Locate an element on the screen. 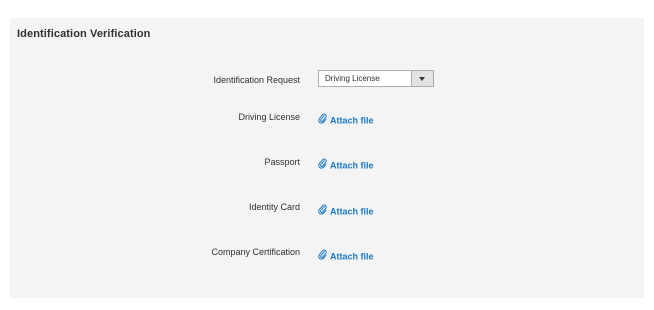  chevron-down-icon is located at coordinates (422, 79).